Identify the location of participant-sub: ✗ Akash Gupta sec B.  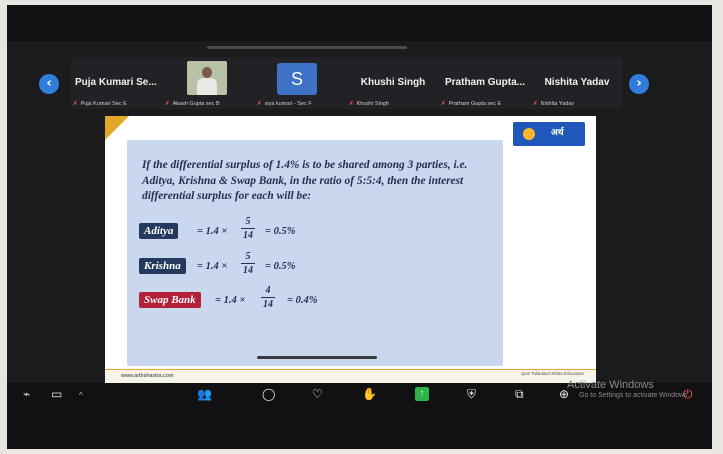
(192, 104).